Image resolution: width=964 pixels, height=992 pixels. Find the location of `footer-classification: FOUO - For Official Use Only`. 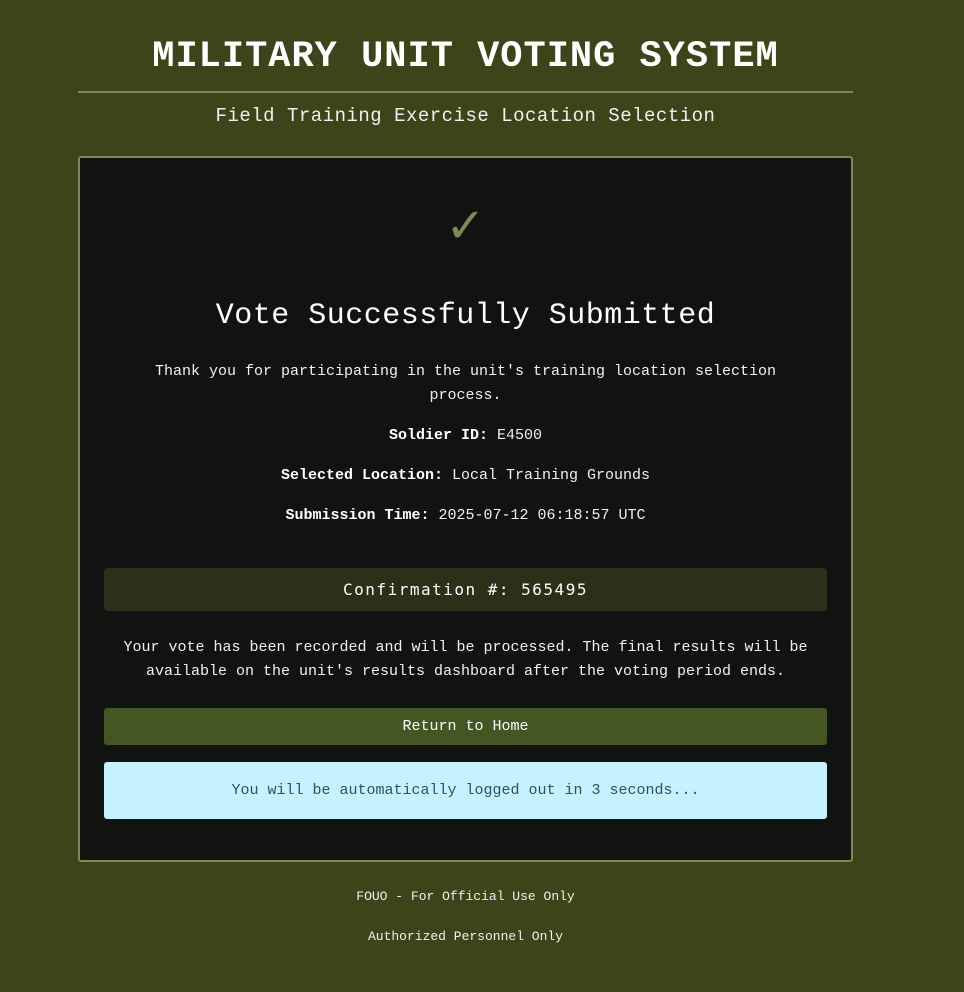

footer-classification: FOUO - For Official Use Only is located at coordinates (465, 896).